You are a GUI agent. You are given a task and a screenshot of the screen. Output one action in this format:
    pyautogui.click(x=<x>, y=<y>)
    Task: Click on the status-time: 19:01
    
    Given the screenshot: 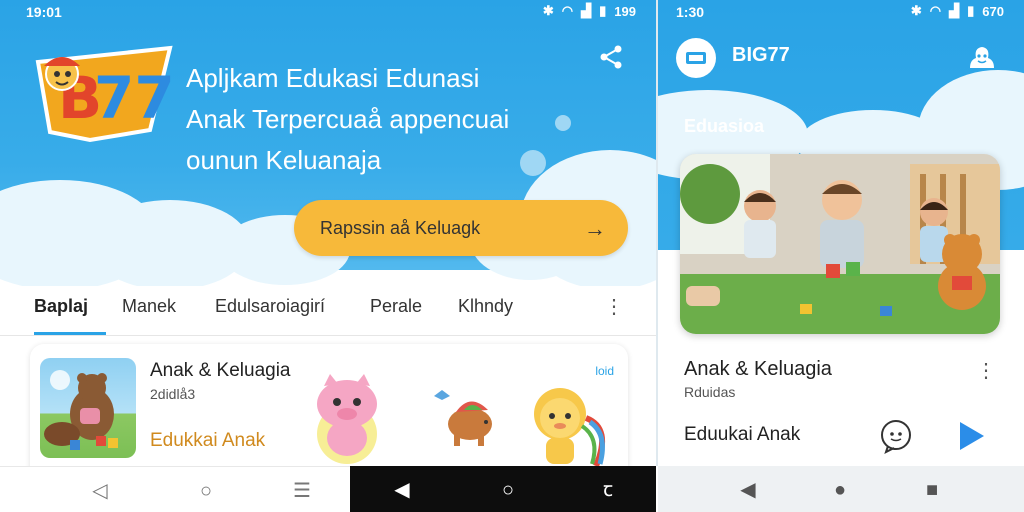 What is the action you would take?
    pyautogui.click(x=44, y=12)
    